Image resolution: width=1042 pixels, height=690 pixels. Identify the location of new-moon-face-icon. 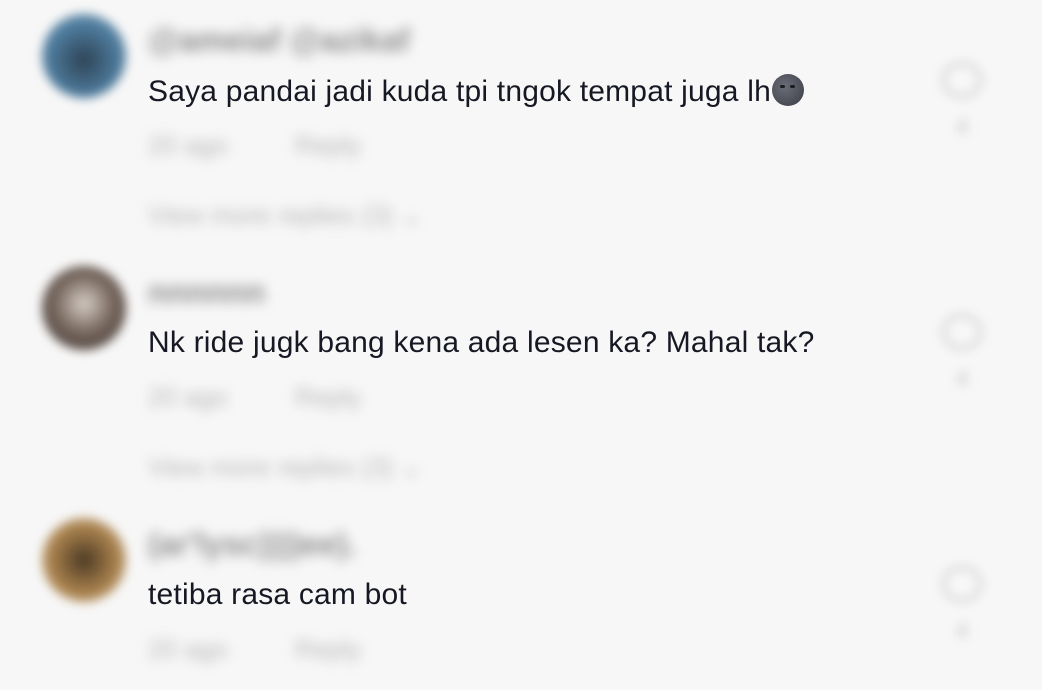
(787, 90).